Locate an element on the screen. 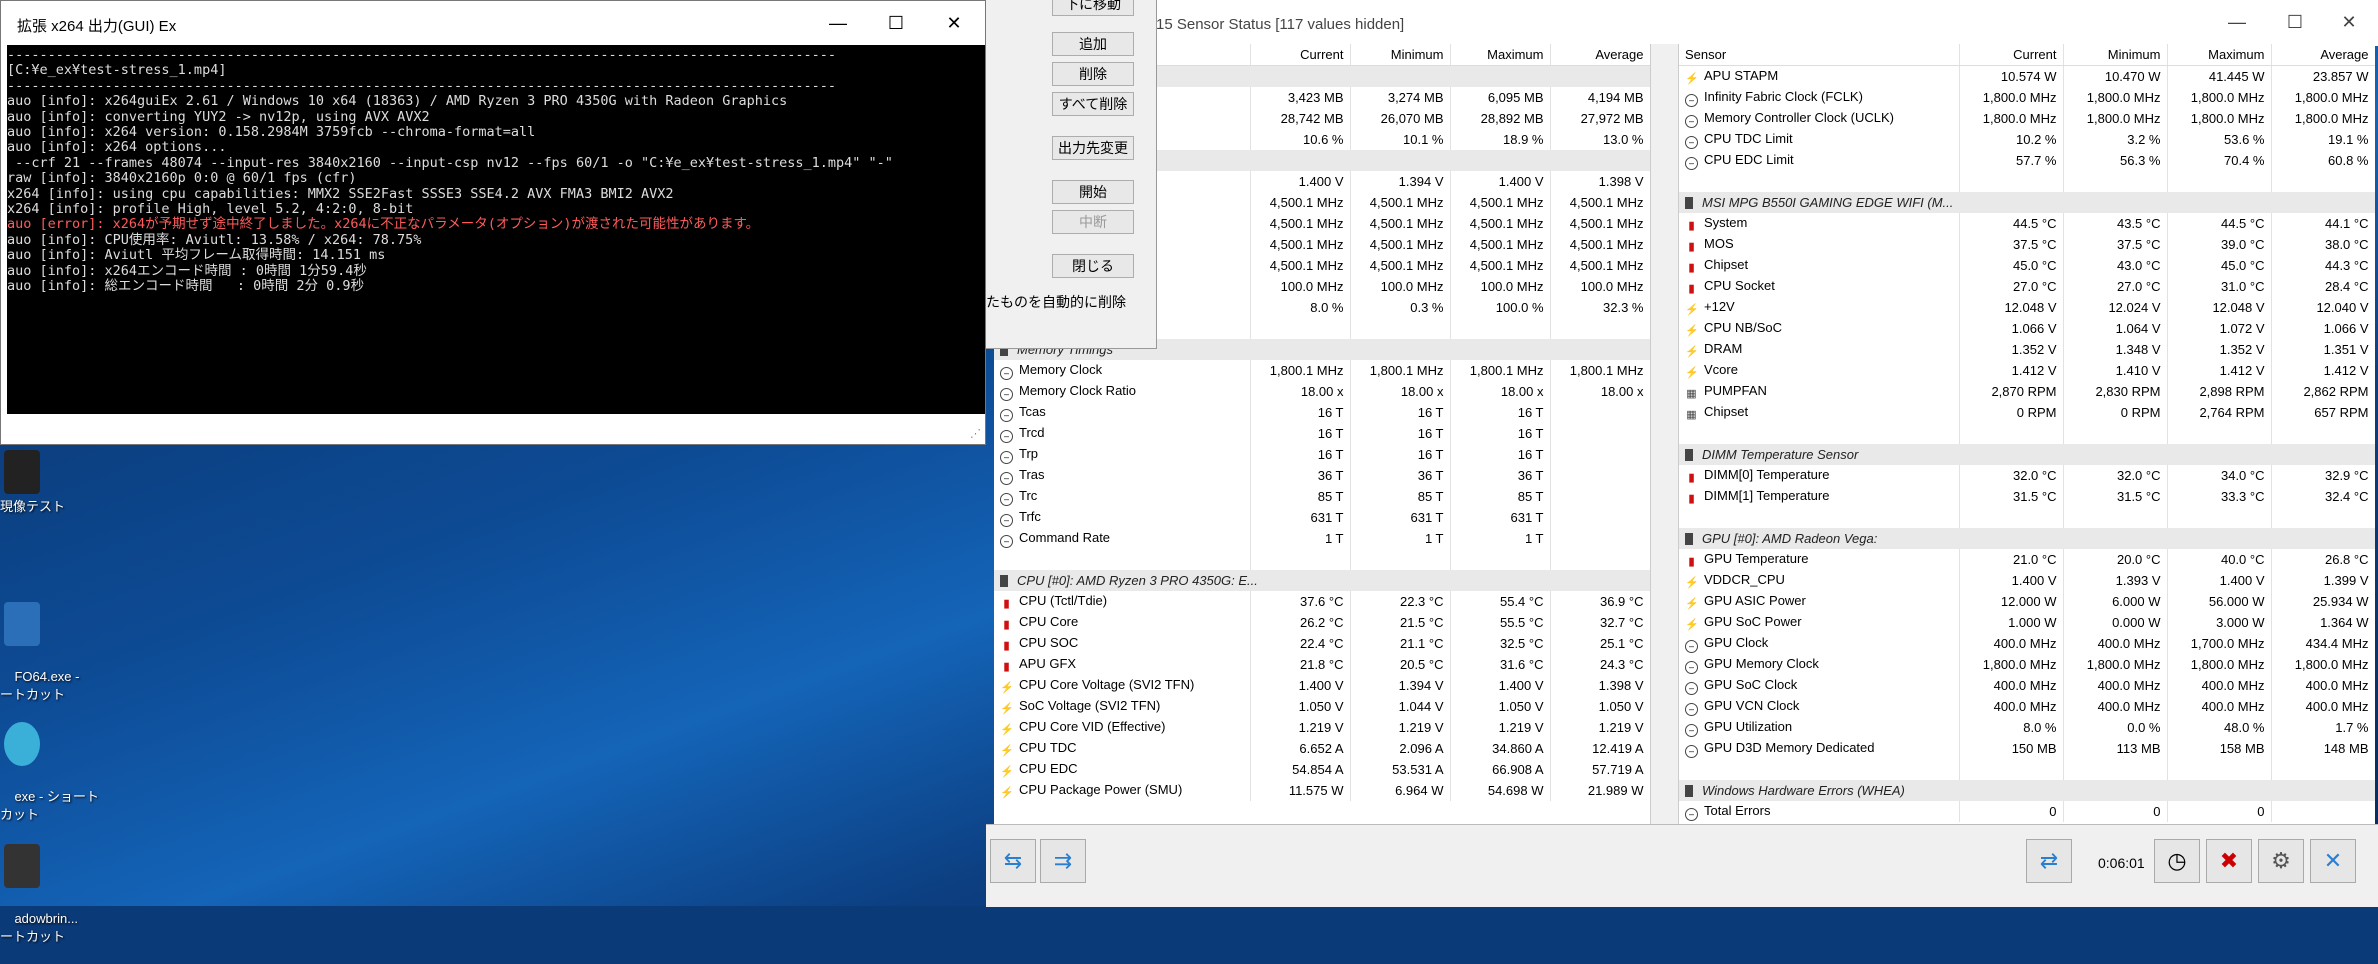 The width and height of the screenshot is (2378, 964). sync-icon: ⇄ is located at coordinates (2049, 861).